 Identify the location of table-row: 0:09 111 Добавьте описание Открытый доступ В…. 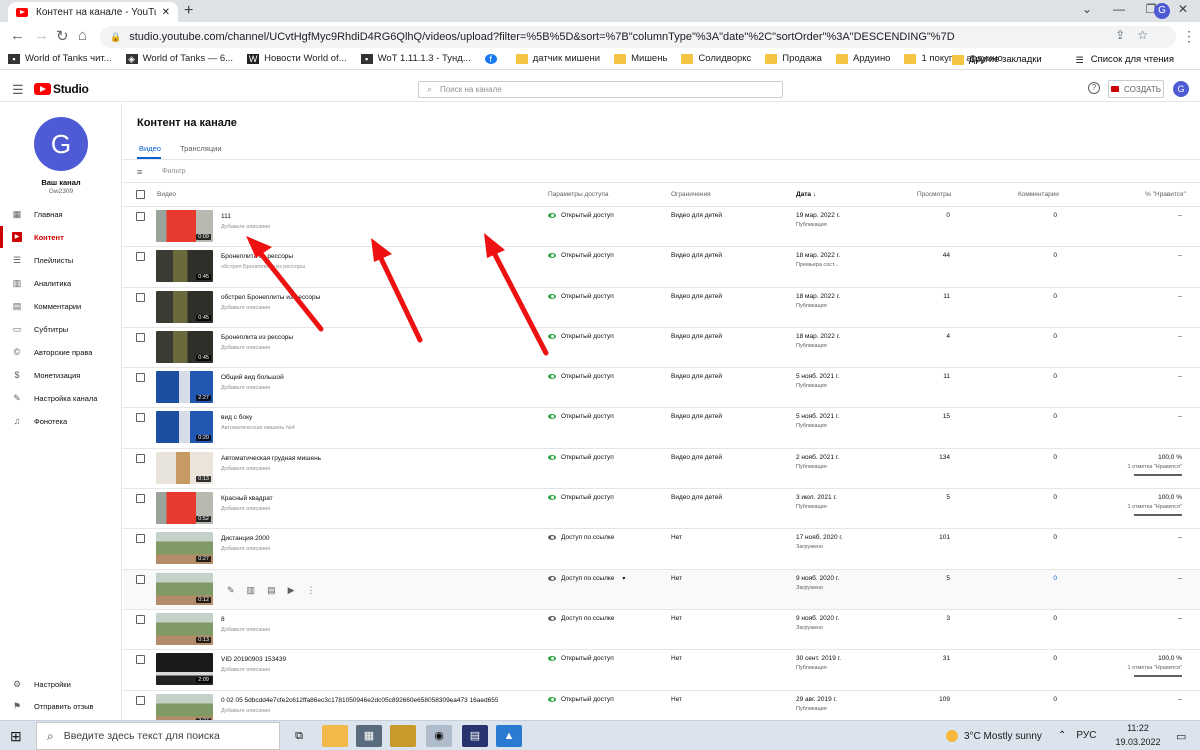
(661, 227).